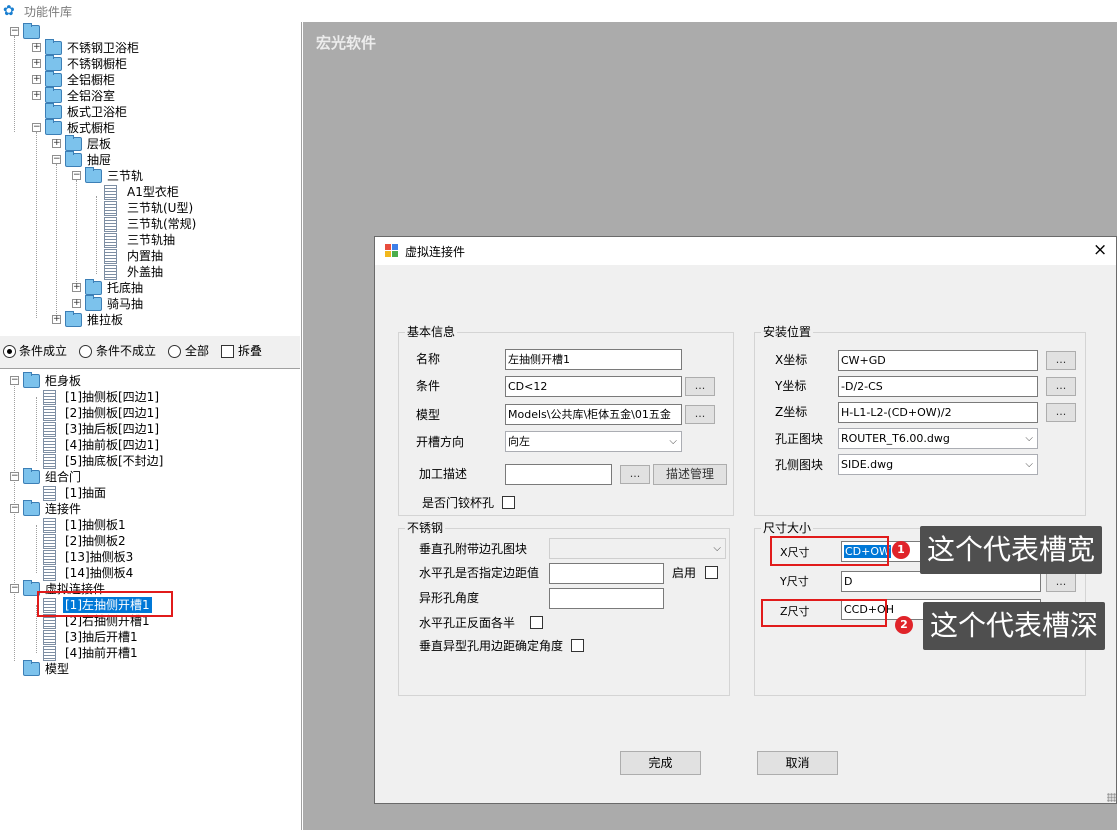  I want to click on close-icon: ×, so click(1100, 250).